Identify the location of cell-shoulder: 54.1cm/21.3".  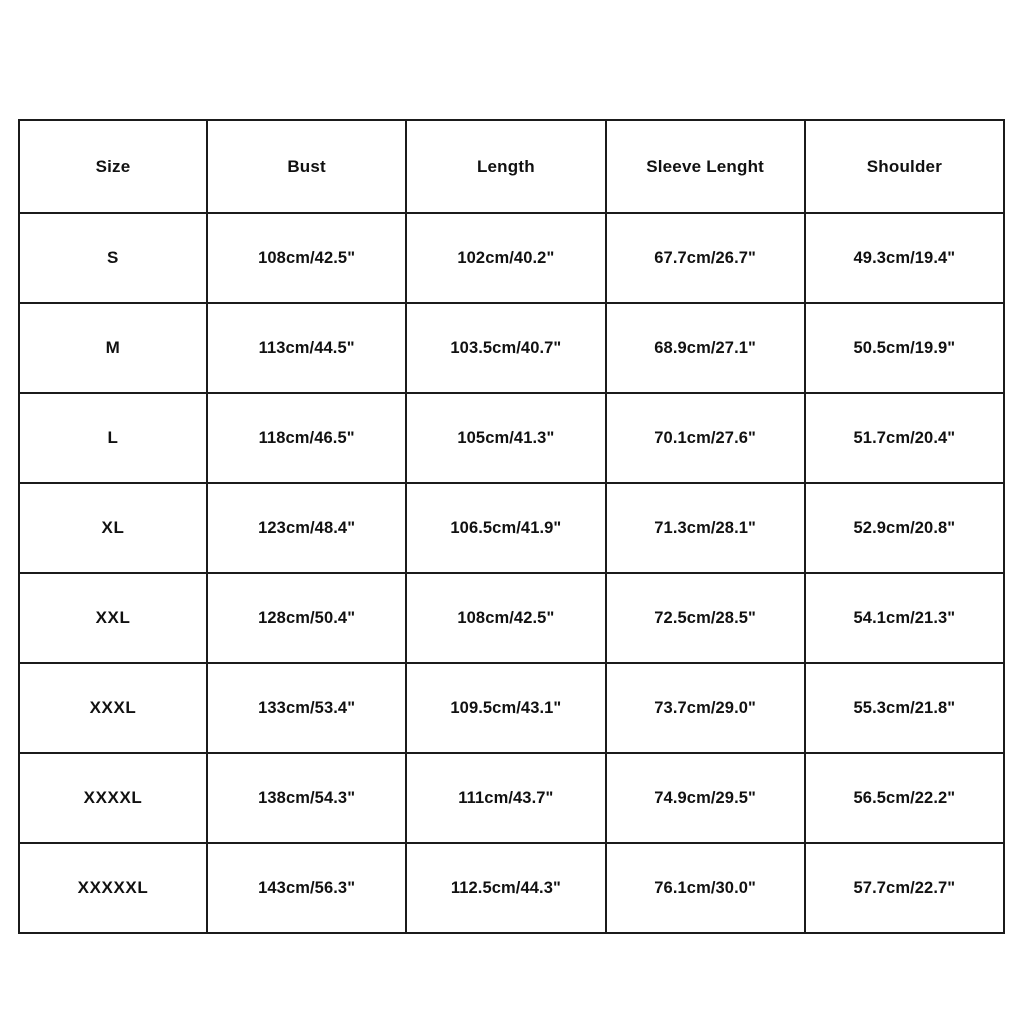
(904, 618).